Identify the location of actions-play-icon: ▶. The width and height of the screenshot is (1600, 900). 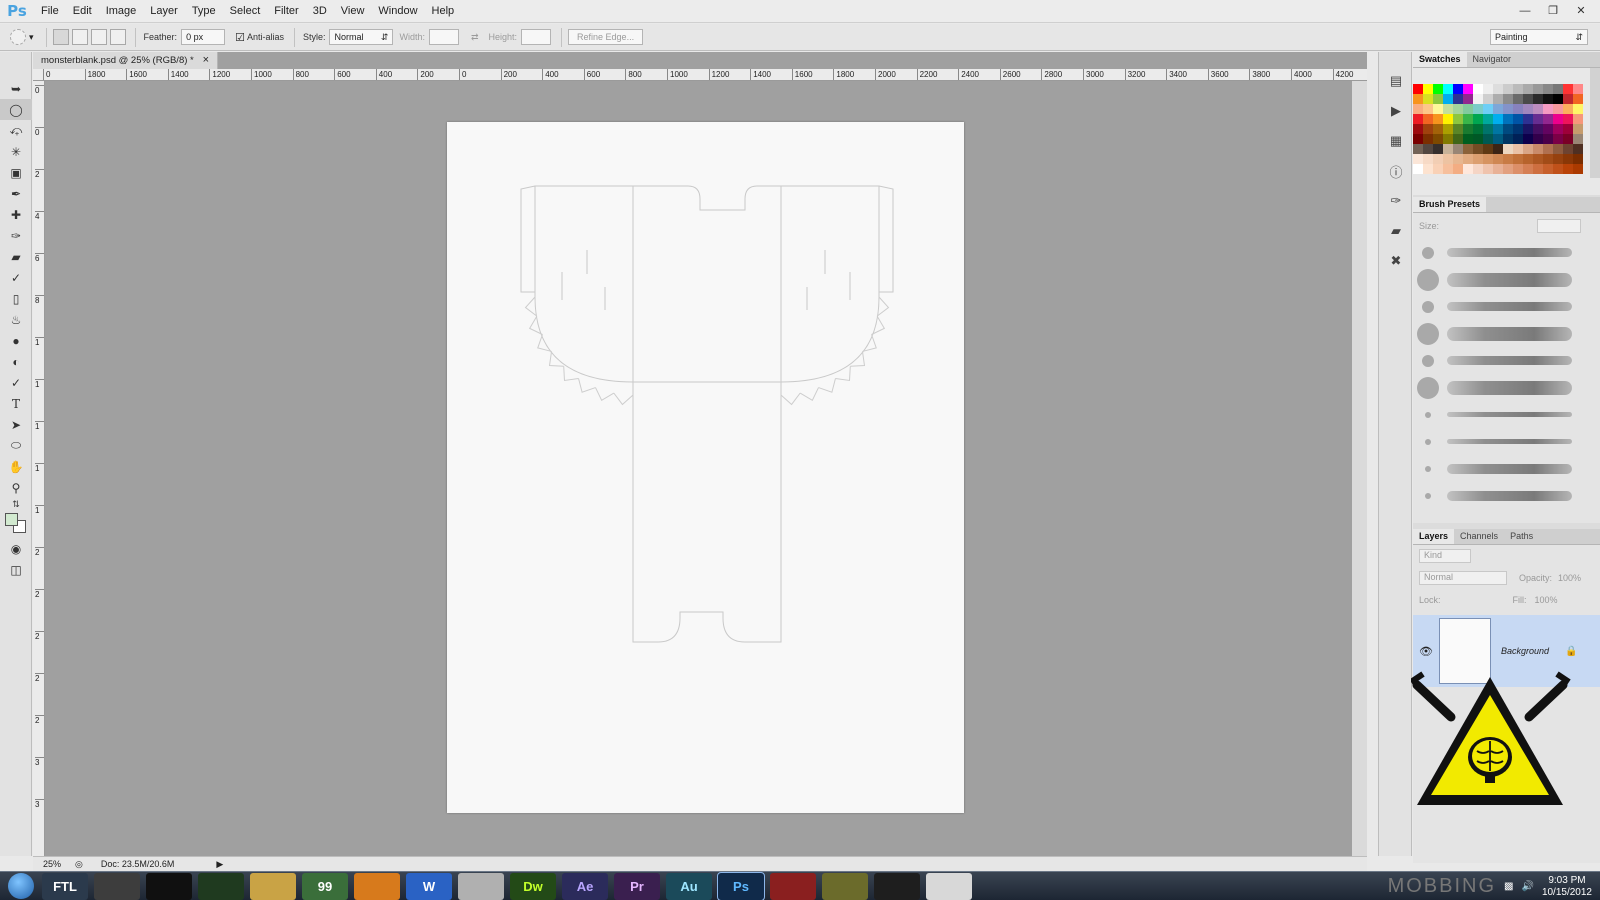
(1396, 111).